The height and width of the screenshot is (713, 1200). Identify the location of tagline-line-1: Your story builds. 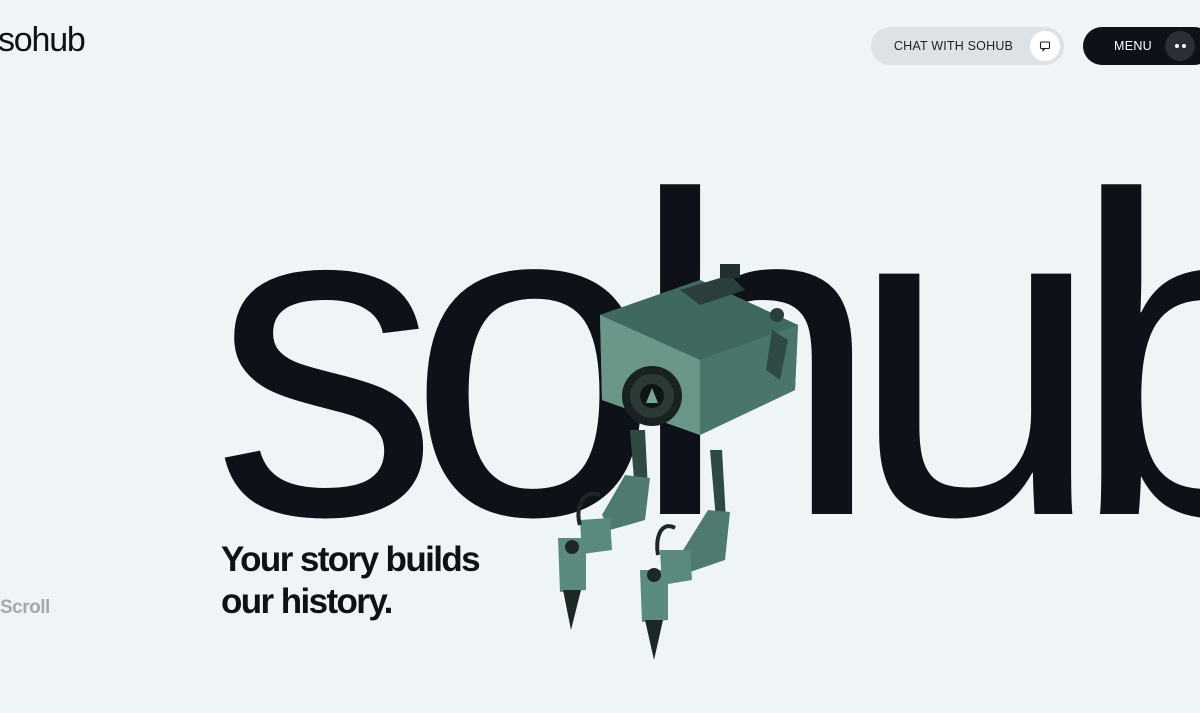
(351, 559).